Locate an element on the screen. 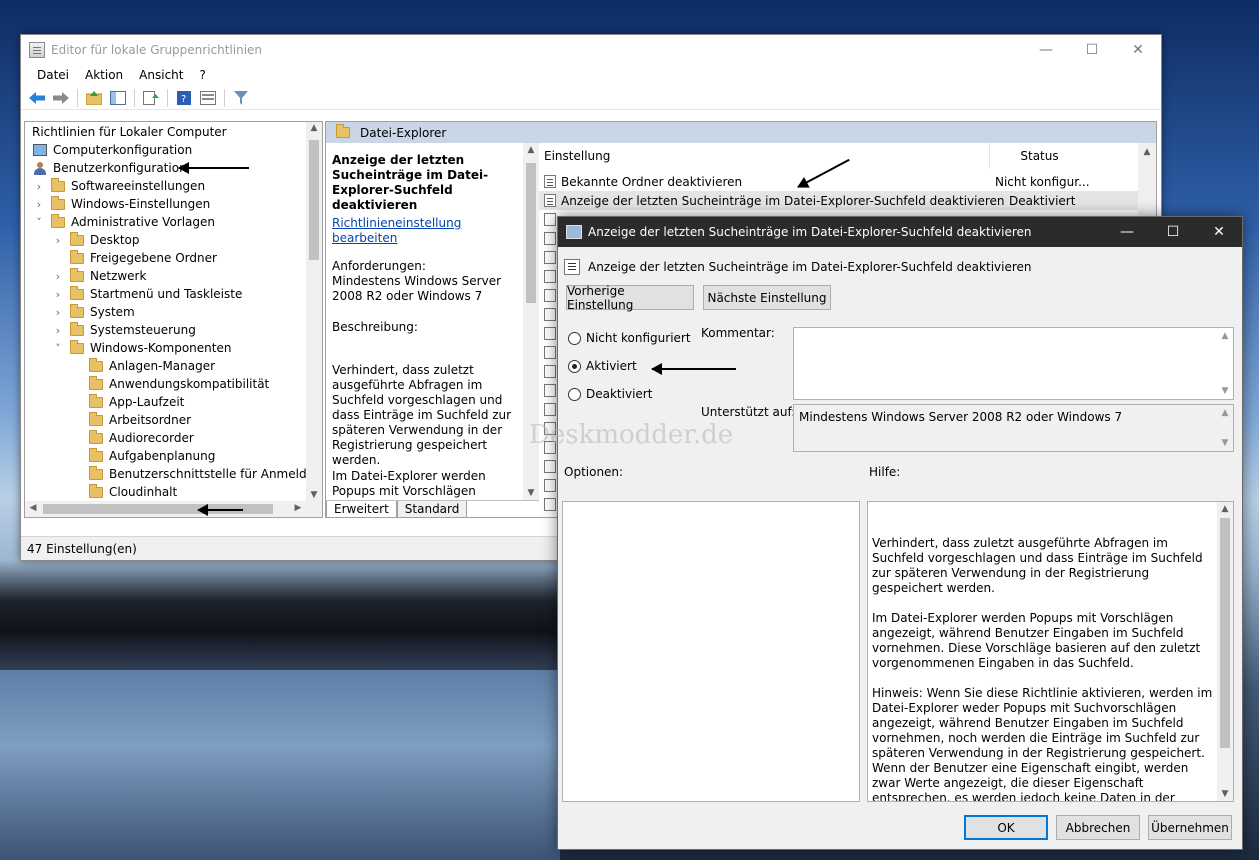  apply-button: Übernehmen is located at coordinates (1190, 827).